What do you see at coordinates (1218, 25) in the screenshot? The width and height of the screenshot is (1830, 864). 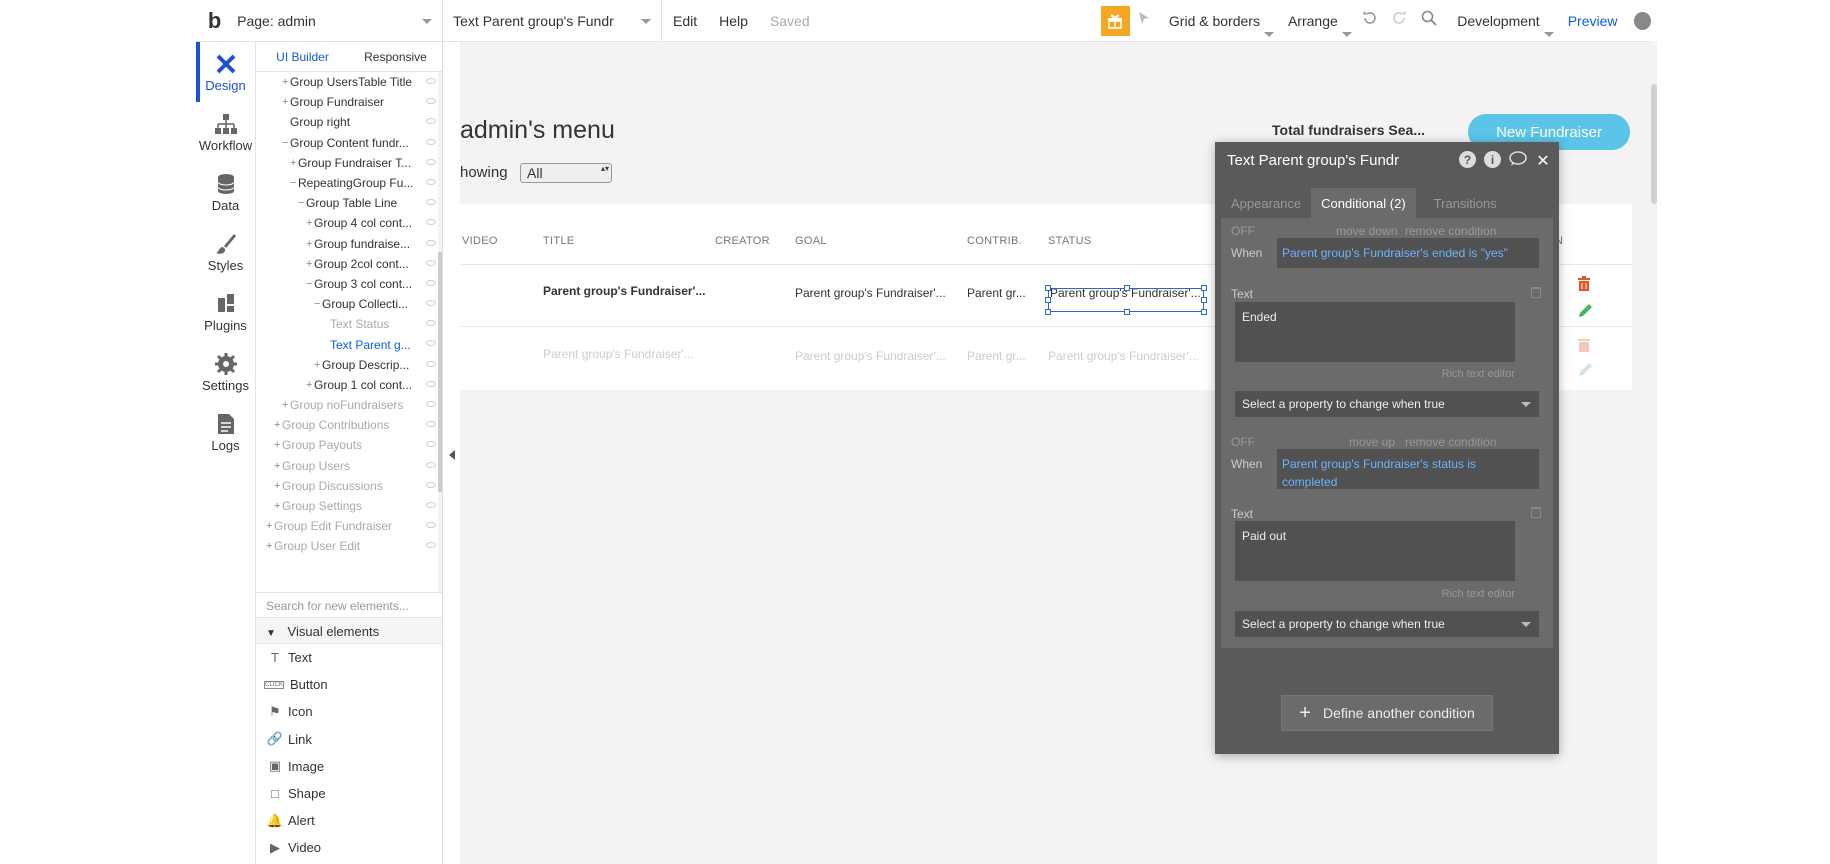 I see `grid-borders-menu: Grid & borders` at bounding box center [1218, 25].